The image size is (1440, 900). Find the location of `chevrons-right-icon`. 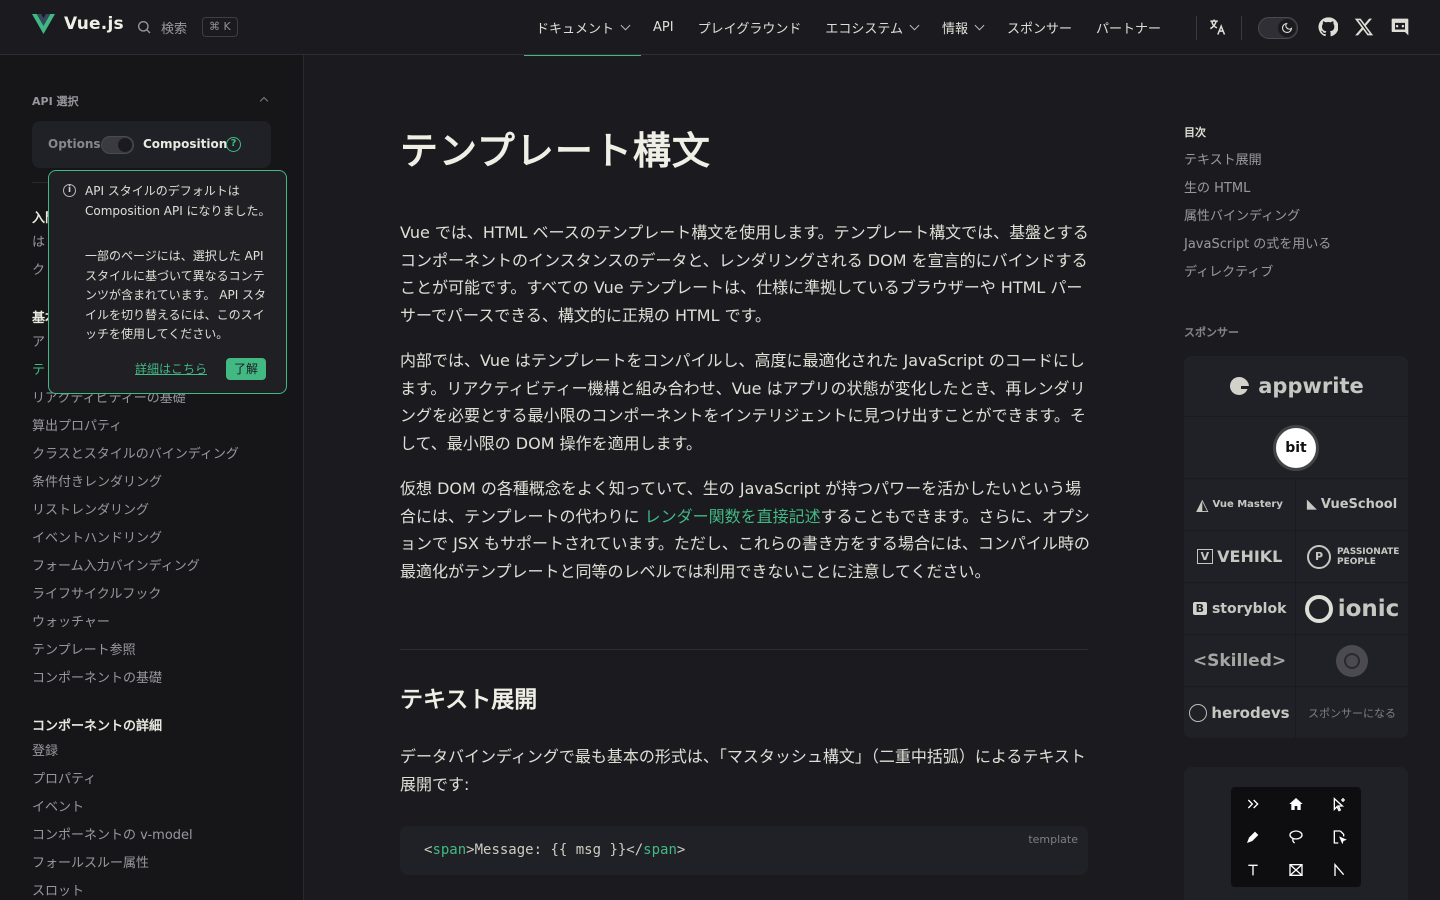

chevrons-right-icon is located at coordinates (1252, 803).